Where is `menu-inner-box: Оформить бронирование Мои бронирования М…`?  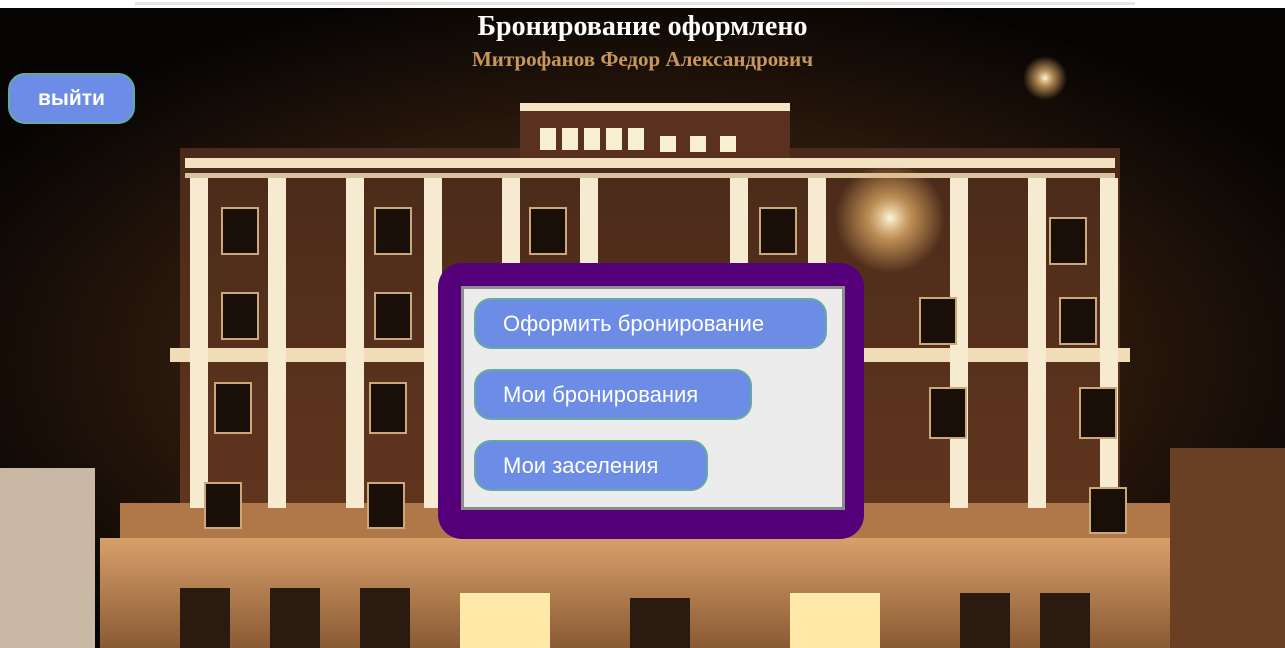 menu-inner-box: Оформить бронирование Мои бронирования М… is located at coordinates (653, 398).